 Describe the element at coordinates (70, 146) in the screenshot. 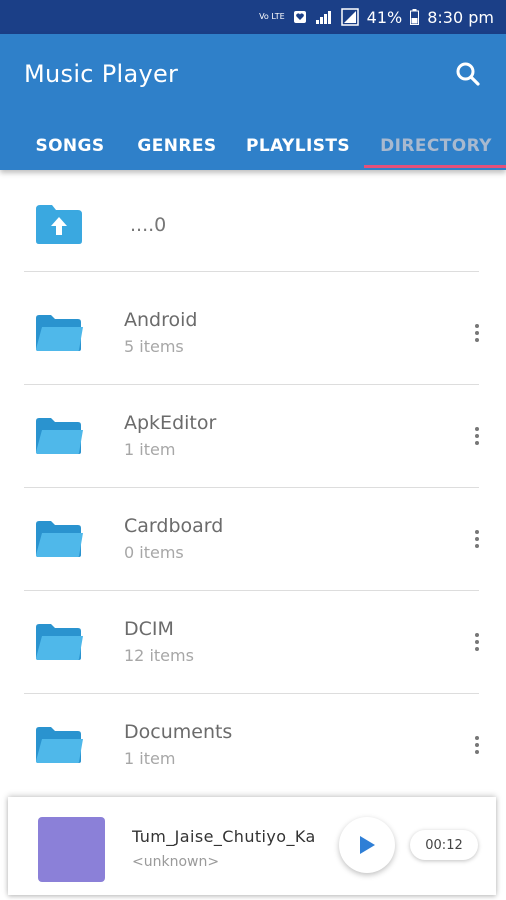

I see `tab-songs: SONGS` at that location.